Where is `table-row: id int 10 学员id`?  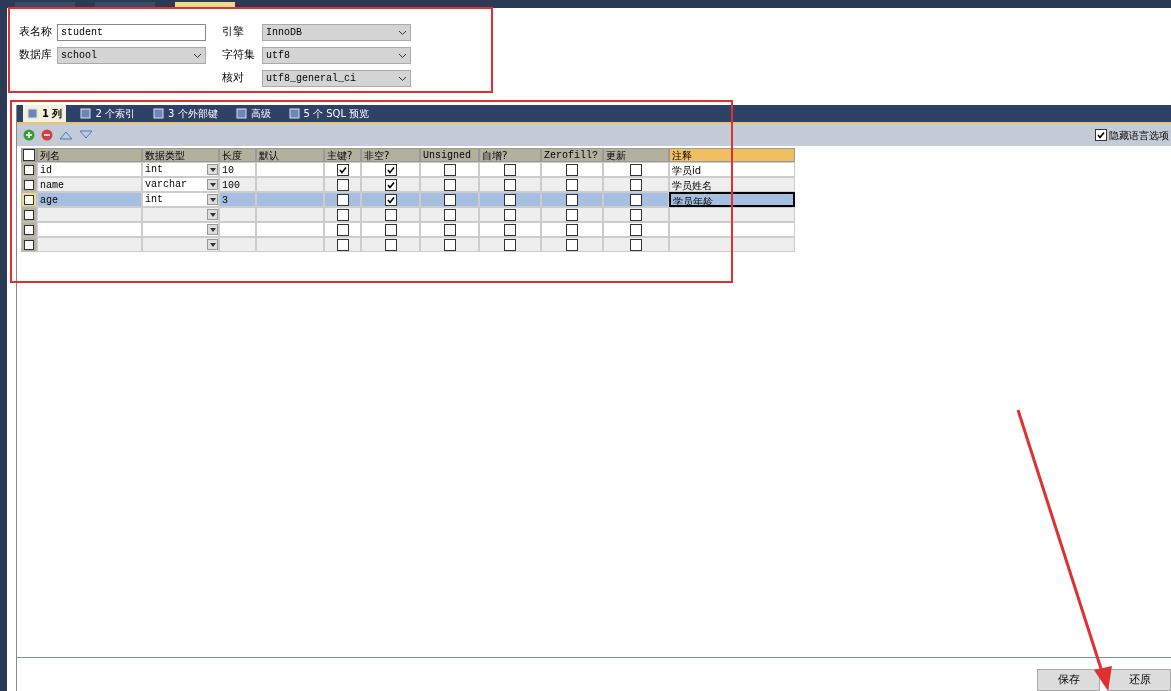 table-row: id int 10 学员id is located at coordinates (596, 169).